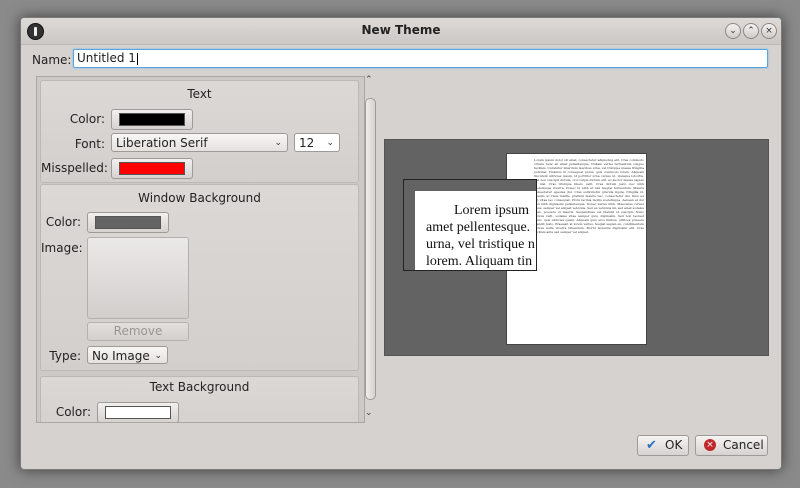 This screenshot has height=488, width=800. What do you see at coordinates (52, 60) in the screenshot?
I see `name-label: Name:` at bounding box center [52, 60].